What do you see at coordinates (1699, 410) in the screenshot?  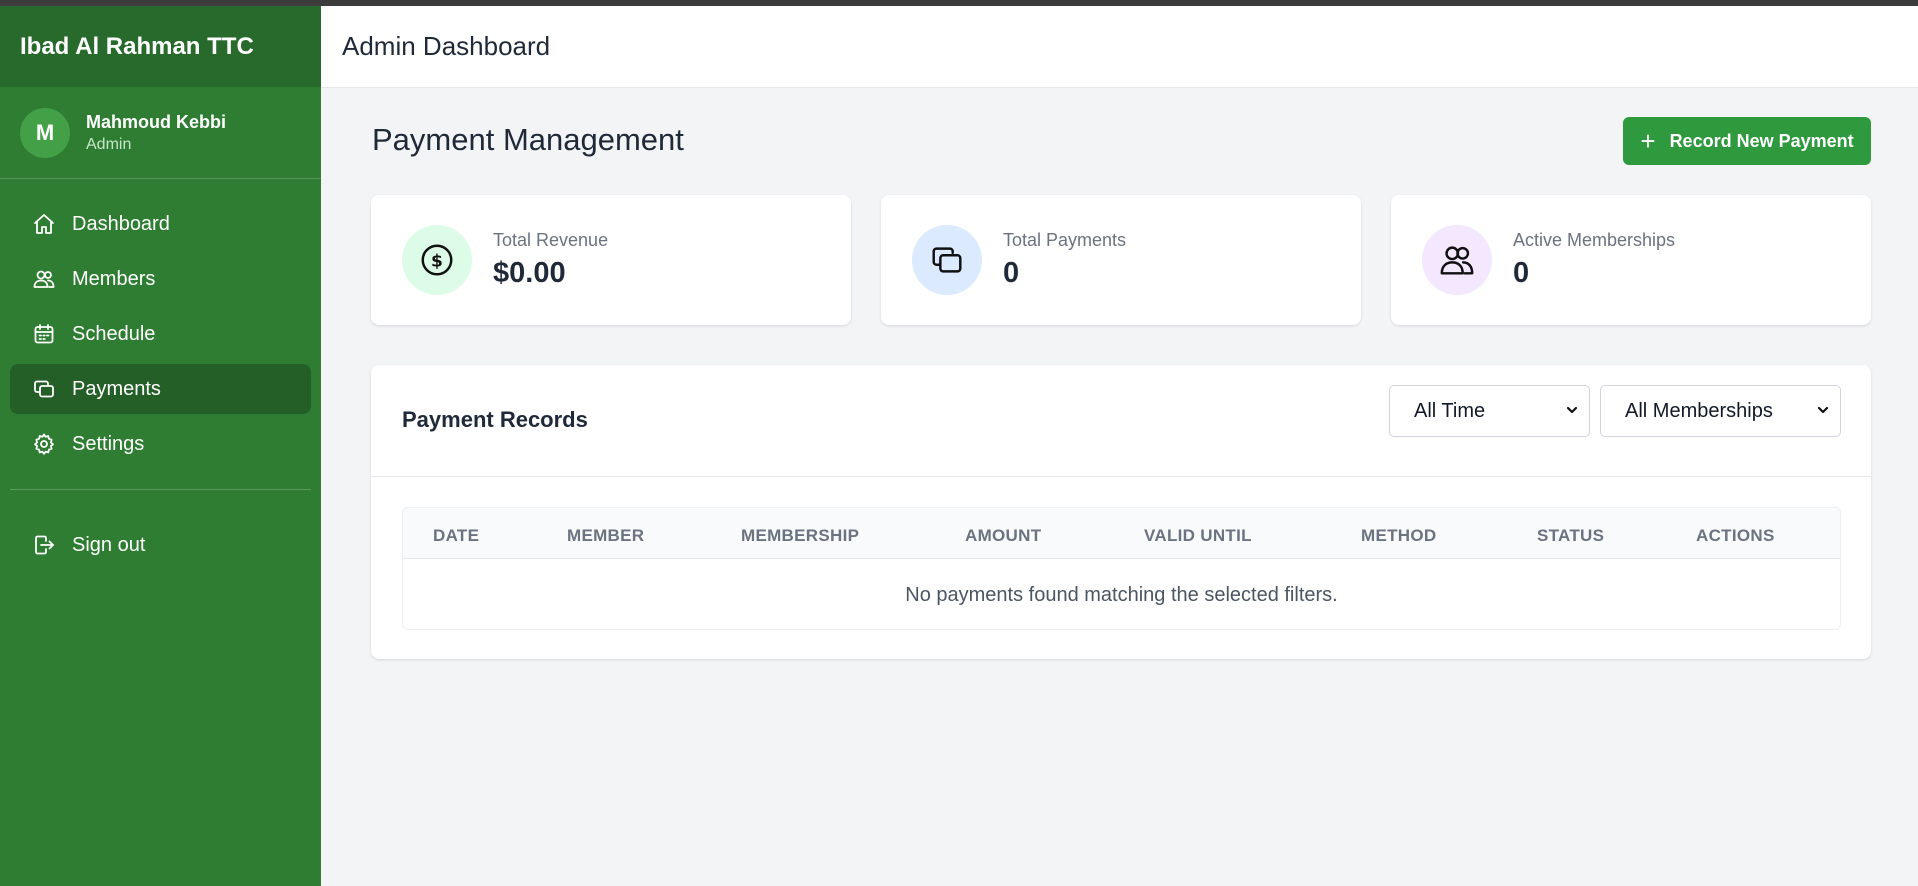 I see `membership-filter-value: All Memberships` at bounding box center [1699, 410].